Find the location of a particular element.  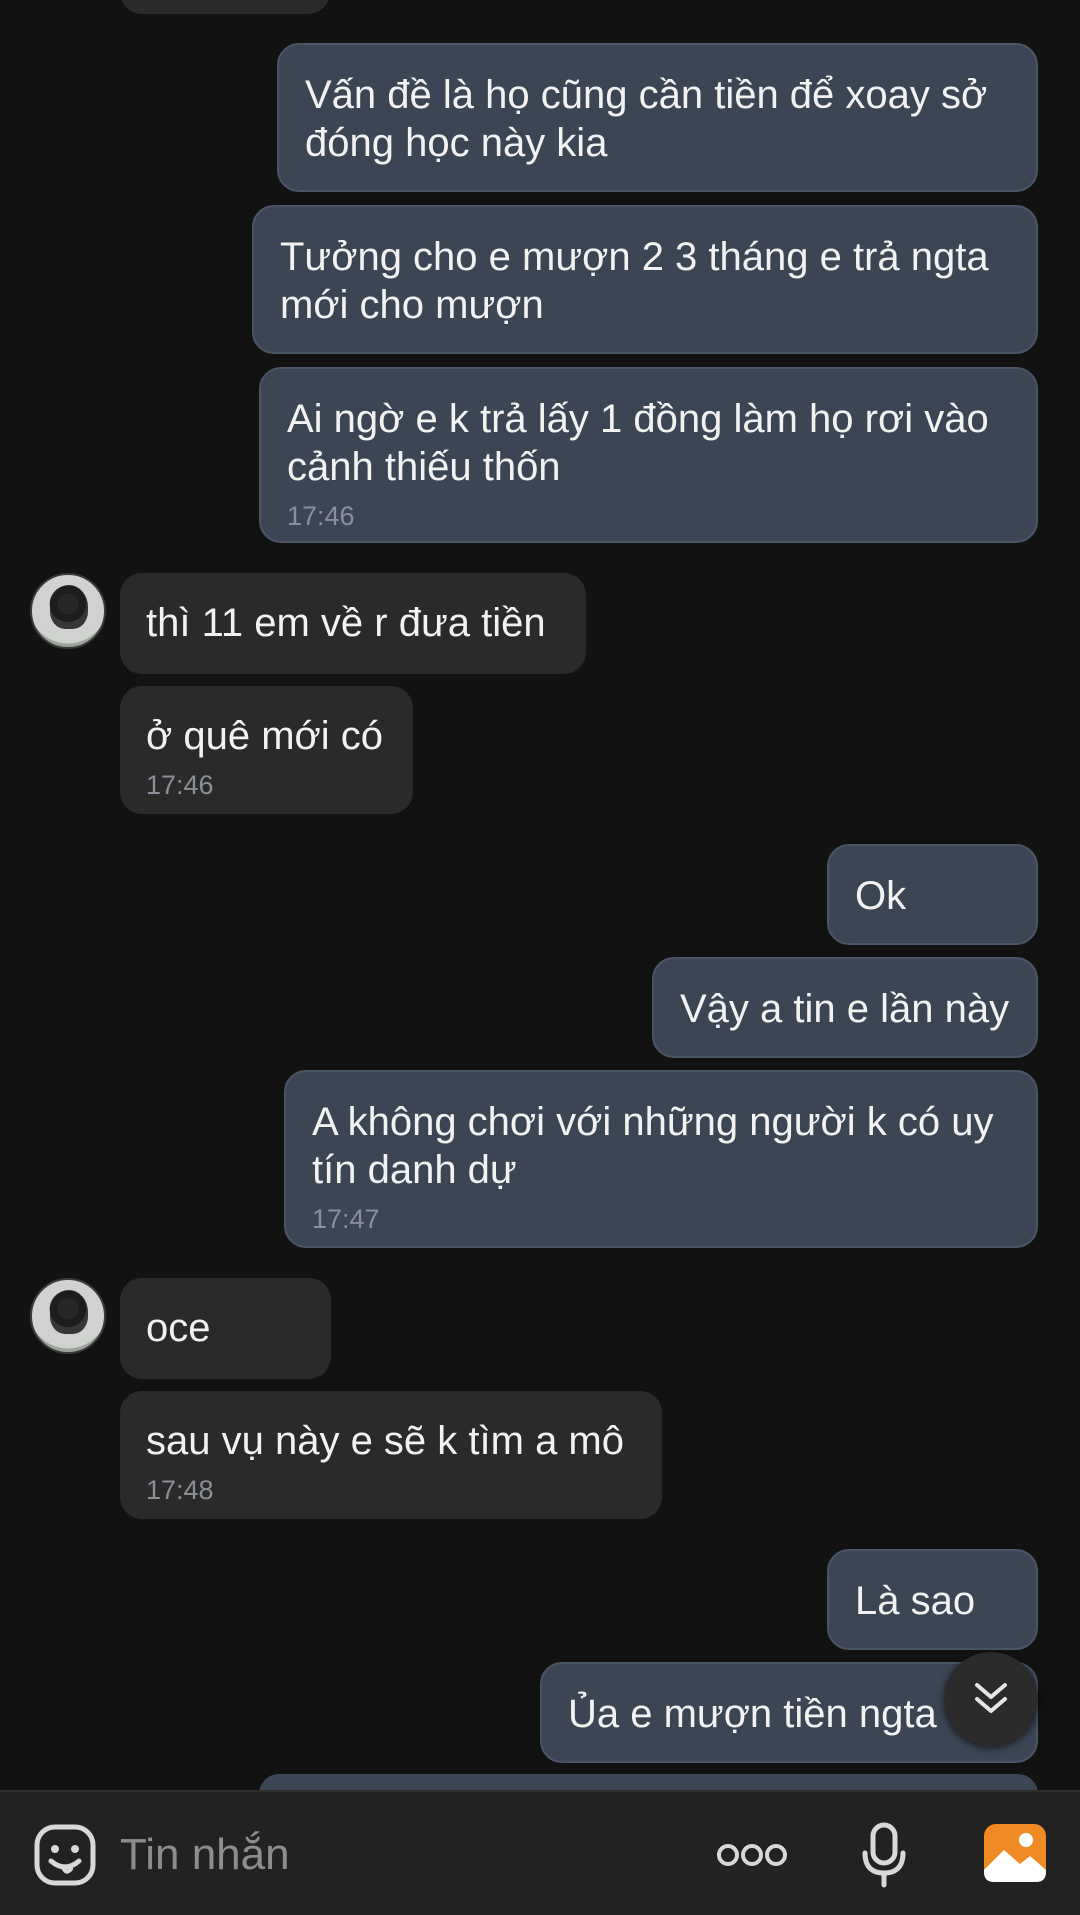

message-text: sau vụ này e sẽ k tìm a mô is located at coordinates (385, 1441).